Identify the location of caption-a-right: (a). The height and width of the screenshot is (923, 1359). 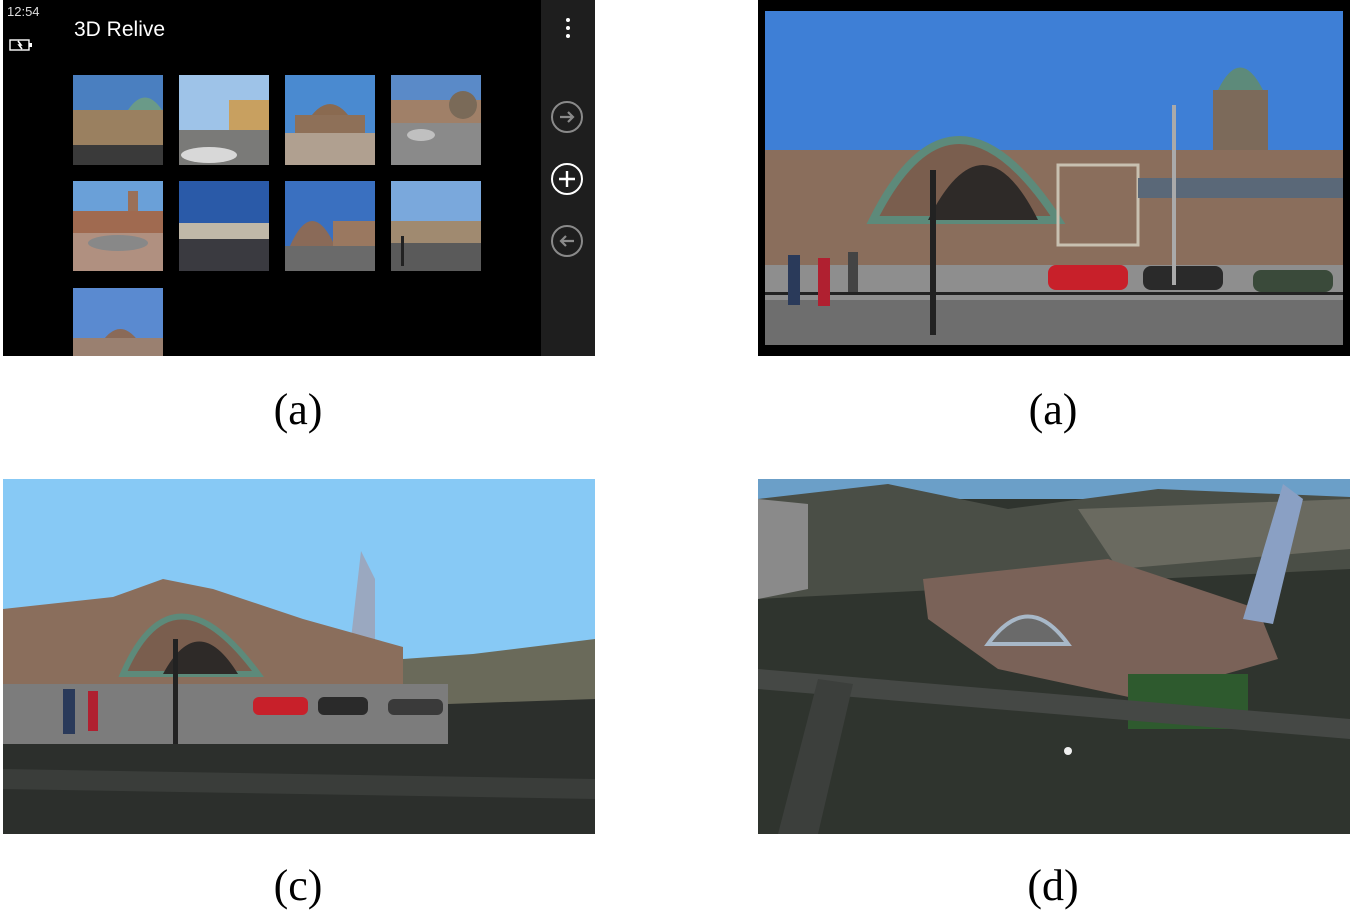
(1053, 409).